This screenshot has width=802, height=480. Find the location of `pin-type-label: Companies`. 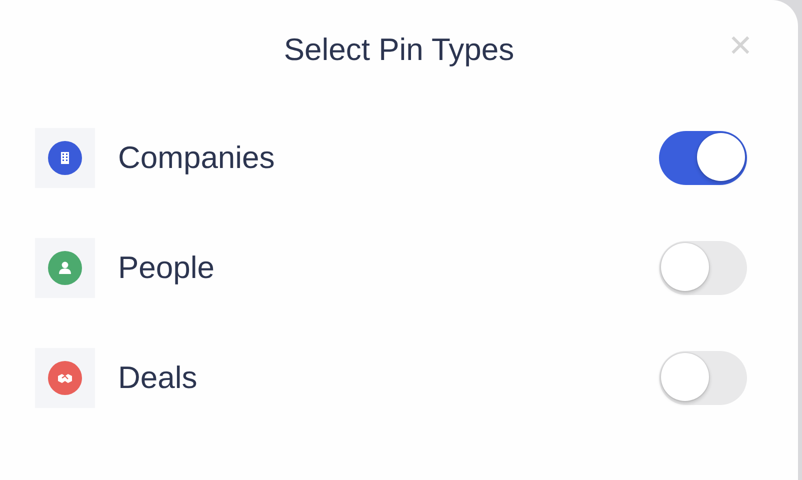

pin-type-label: Companies is located at coordinates (197, 158).